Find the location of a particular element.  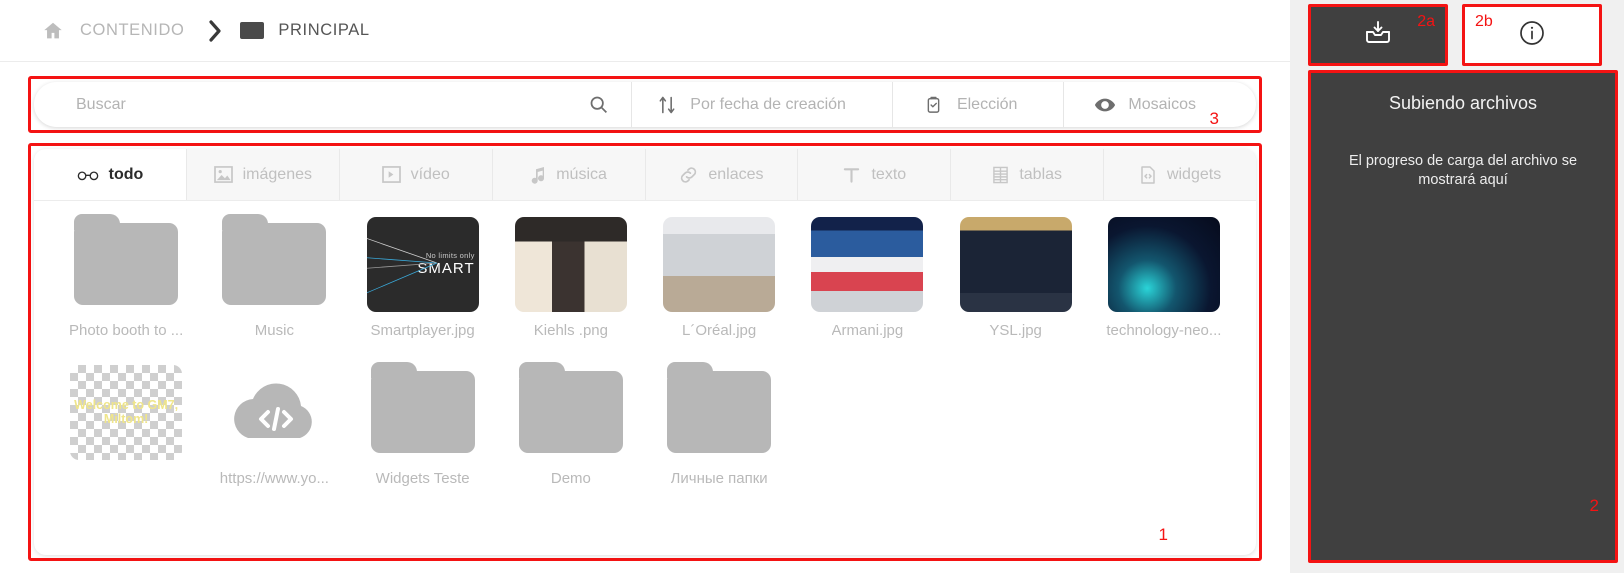

tab-widgets: widgets is located at coordinates (1180, 174).